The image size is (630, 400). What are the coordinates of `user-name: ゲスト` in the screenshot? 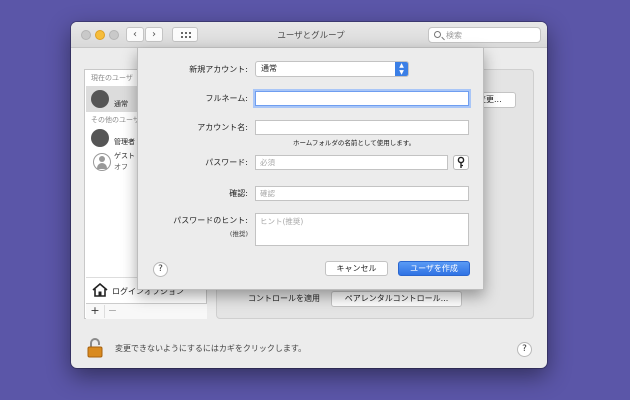 It's located at (124, 156).